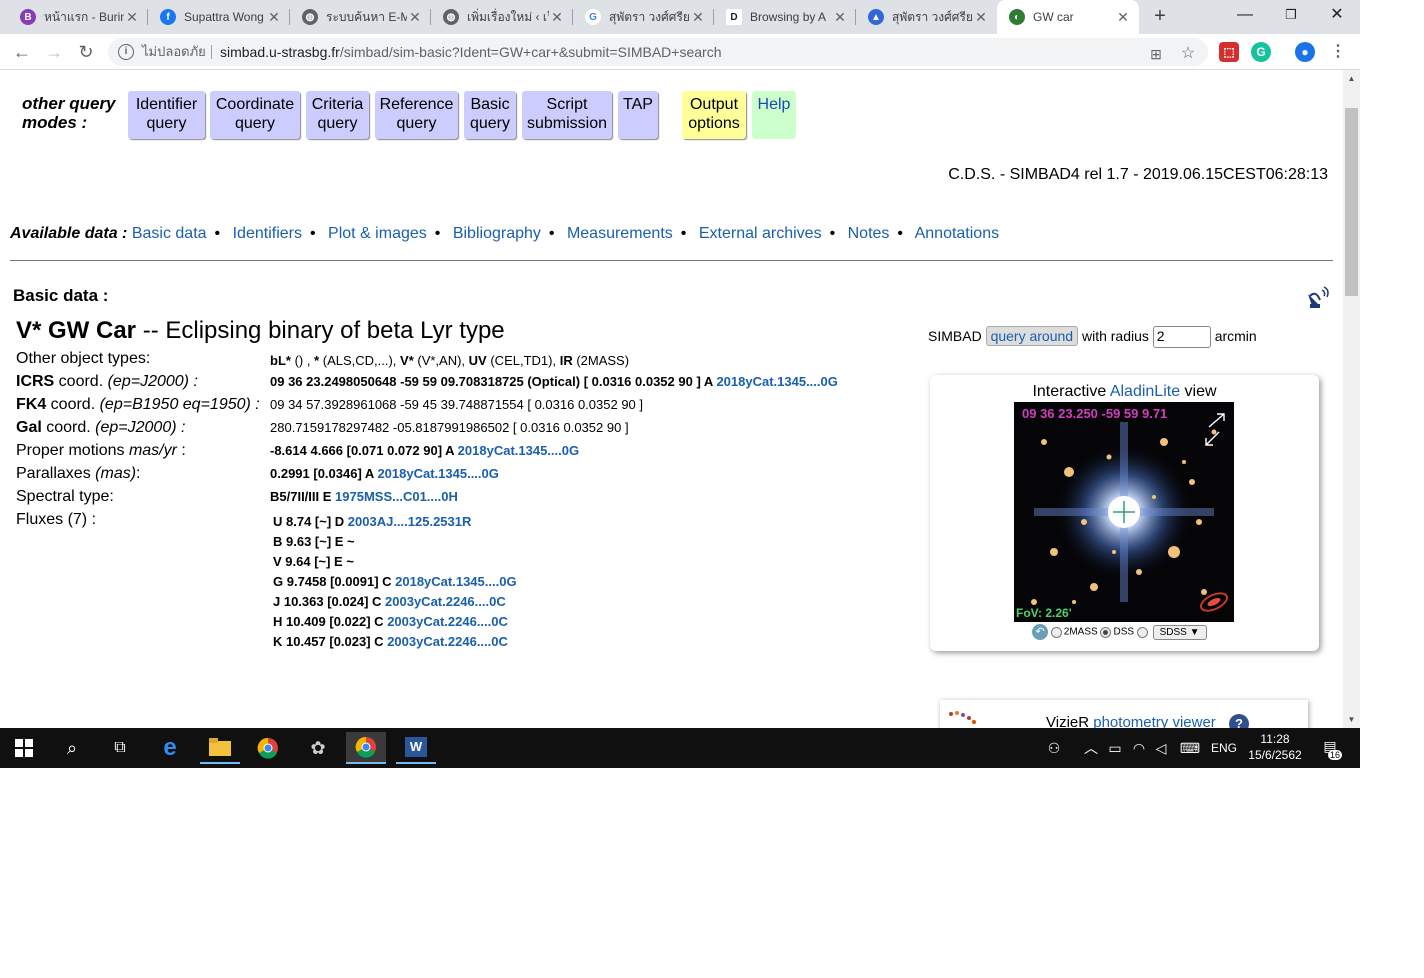 Image resolution: width=1424 pixels, height=978 pixels. Describe the element at coordinates (1181, 337) in the screenshot. I see `radius-input: 2` at that location.